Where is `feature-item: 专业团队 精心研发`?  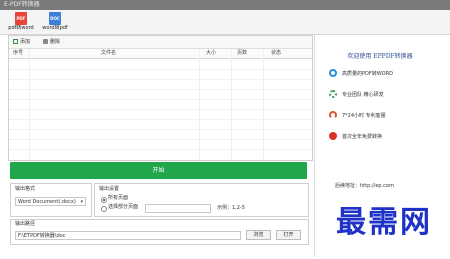 feature-item: 专业团队 精心研发 is located at coordinates (356, 95).